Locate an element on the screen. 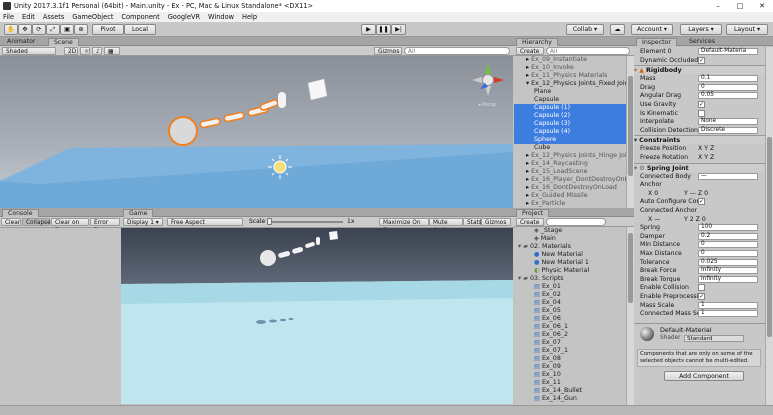  inspector-scrollbar is located at coordinates (769, 226).